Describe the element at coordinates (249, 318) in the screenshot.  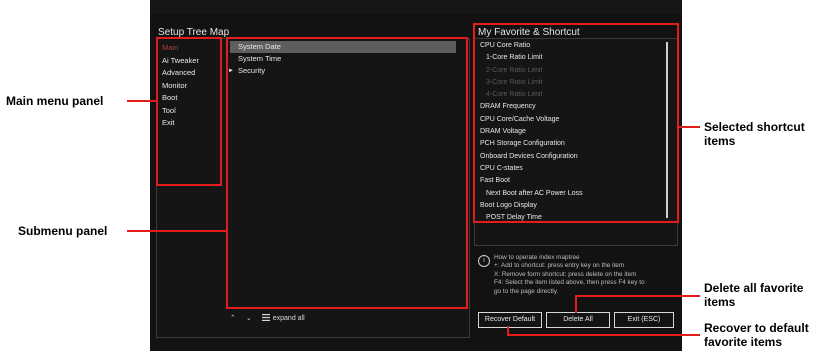
I see `expand-icon: ⌄` at that location.